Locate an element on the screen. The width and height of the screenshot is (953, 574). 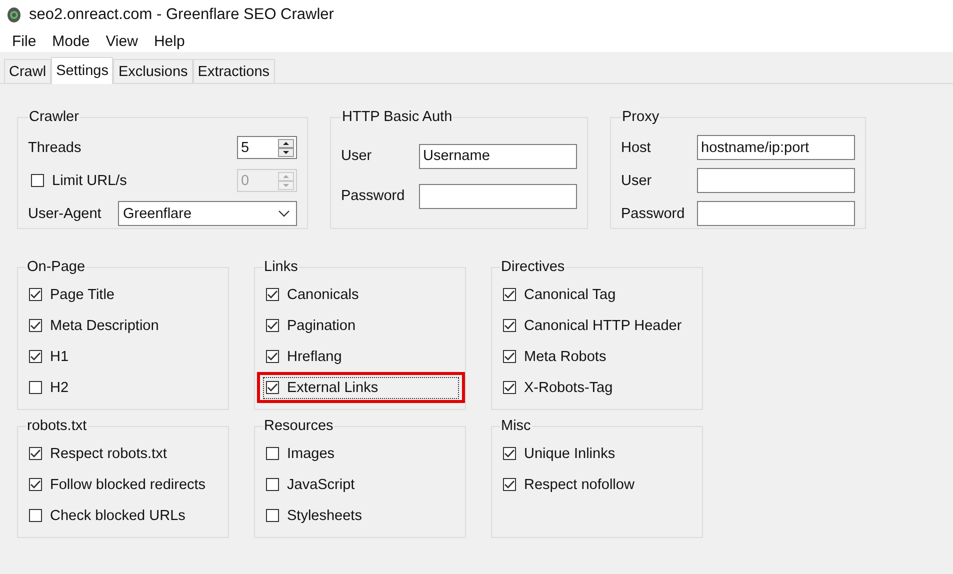
checkbox: Pagination is located at coordinates (311, 325).